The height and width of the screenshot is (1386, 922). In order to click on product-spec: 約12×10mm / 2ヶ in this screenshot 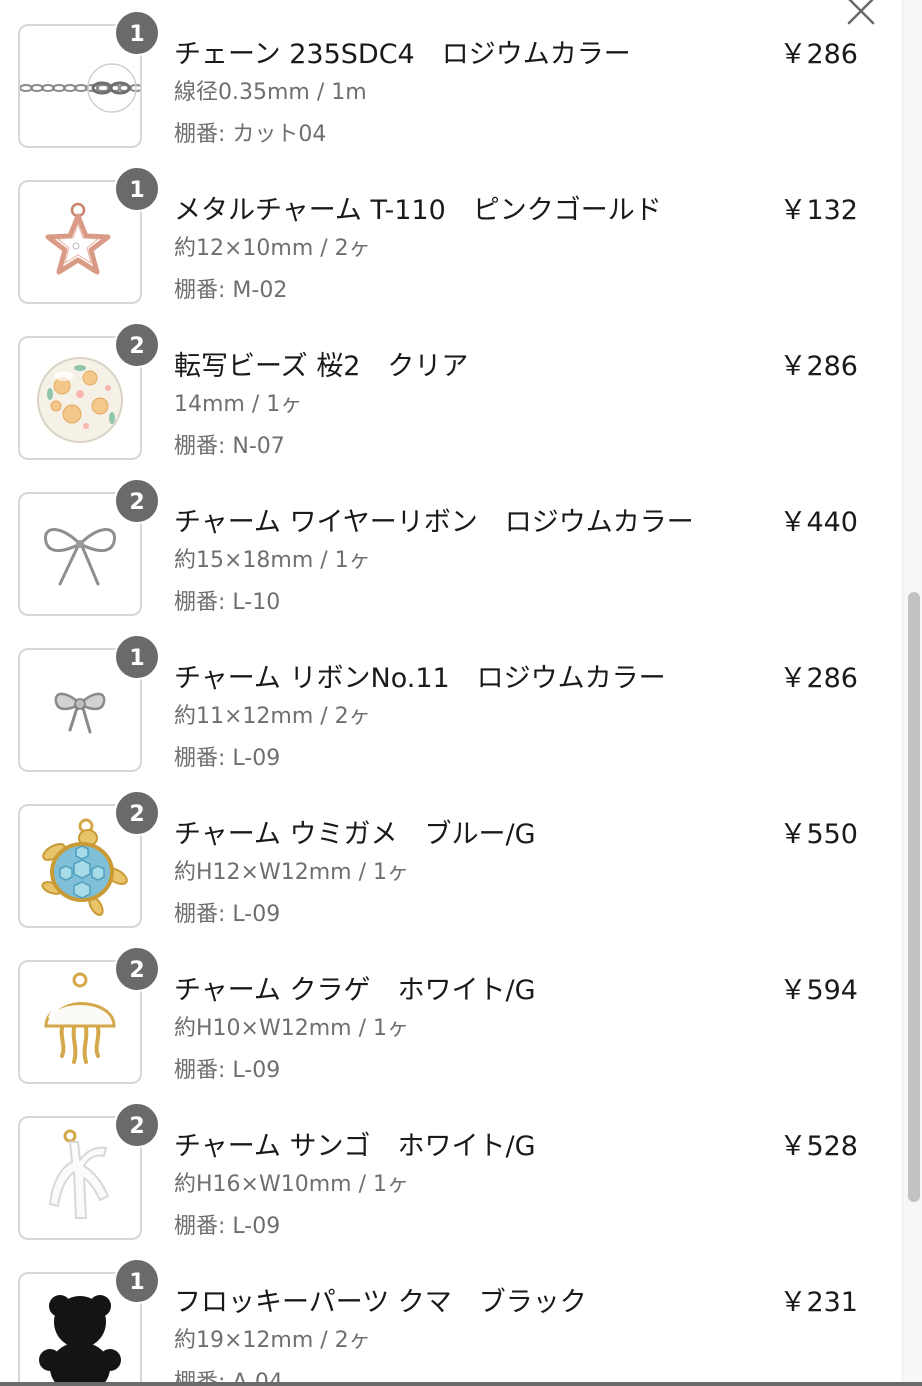, I will do `click(272, 248)`.